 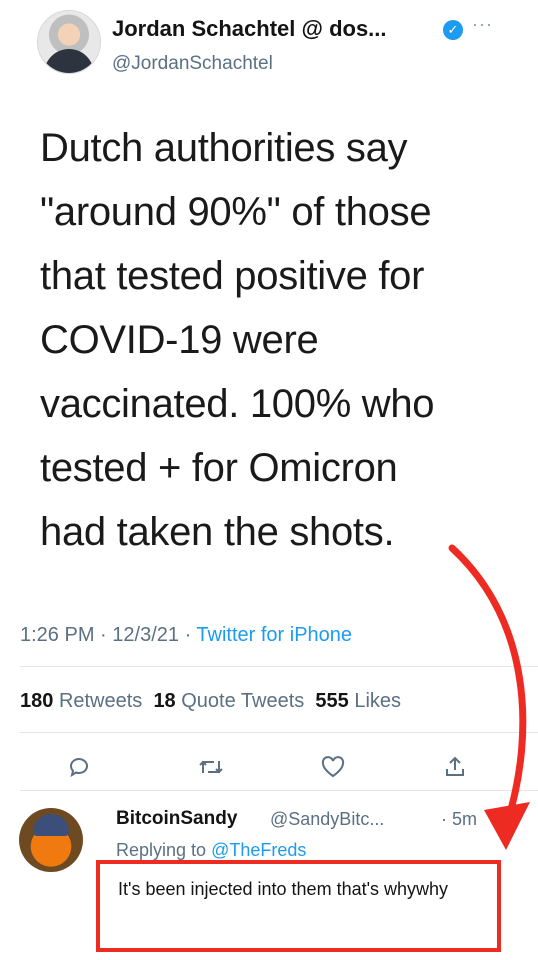 I want to click on tweet-time: 1:26 PM, so click(x=57, y=635).